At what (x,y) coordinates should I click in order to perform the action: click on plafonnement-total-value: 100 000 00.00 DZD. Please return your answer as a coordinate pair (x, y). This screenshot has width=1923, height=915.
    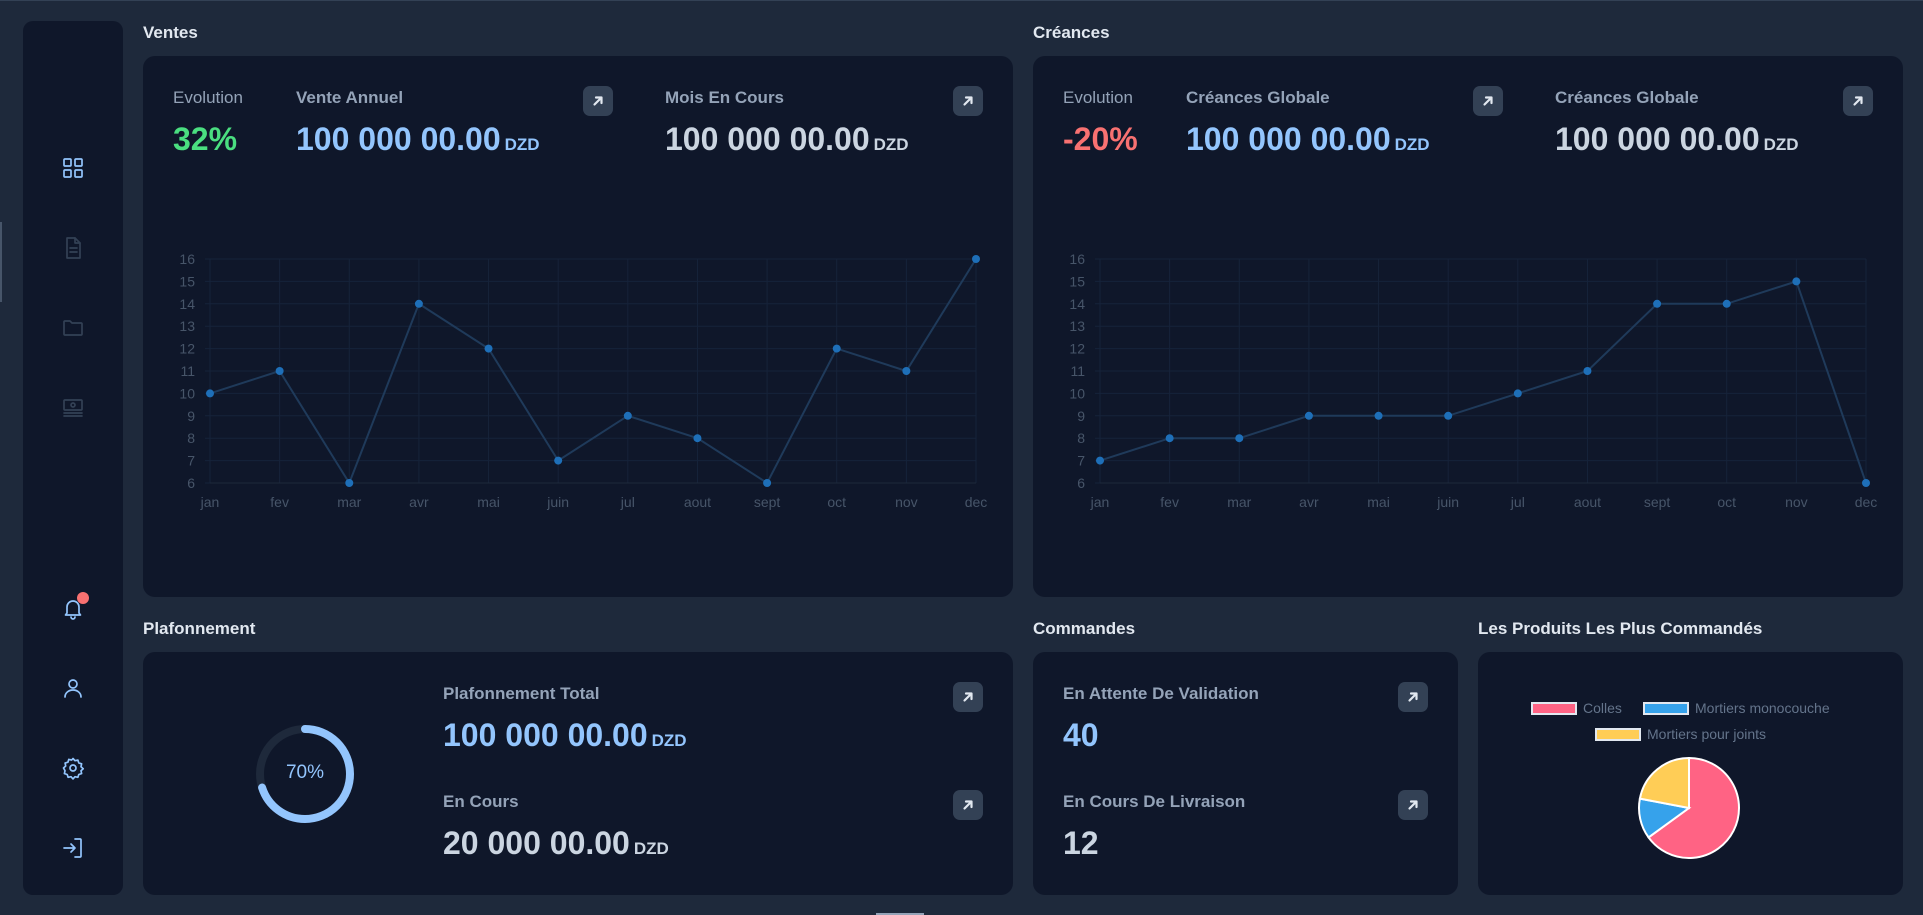
    Looking at the image, I should click on (565, 735).